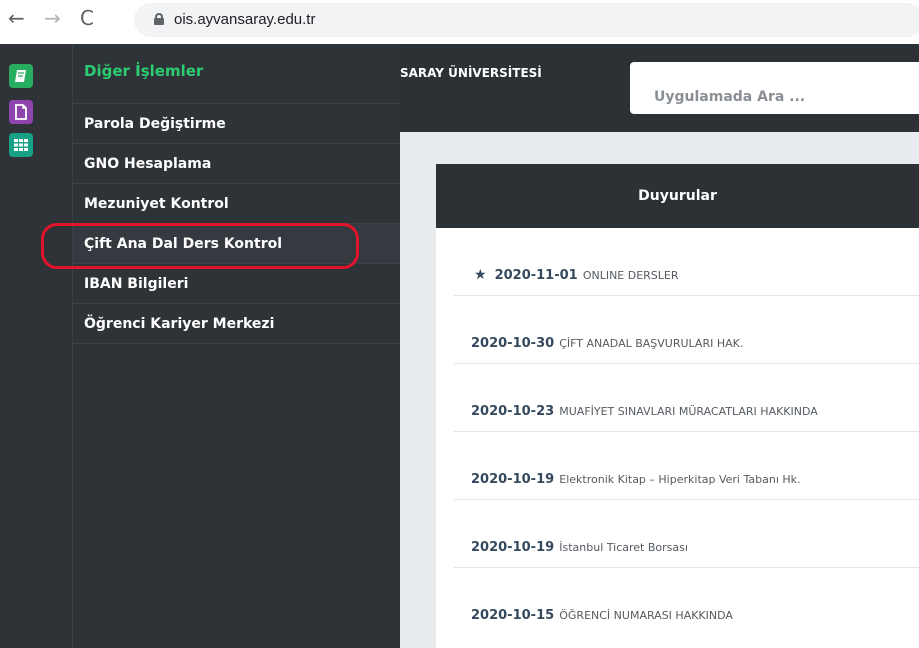  I want to click on announcement-title: ÇİFT ANADAL BAŞVURULARI HAK., so click(651, 343).